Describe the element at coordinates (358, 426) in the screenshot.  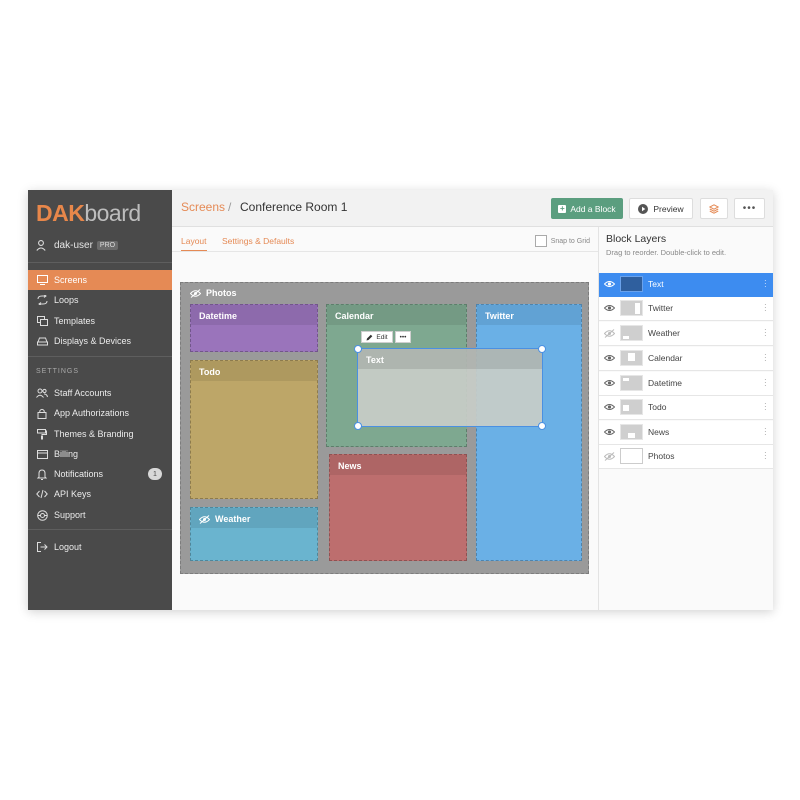
I see `resize-handle-bottom-left` at that location.